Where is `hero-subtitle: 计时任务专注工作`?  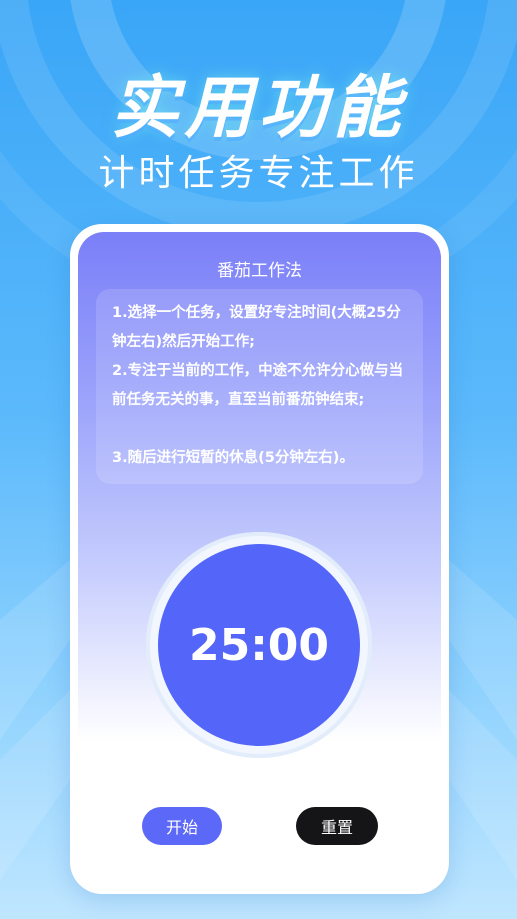
hero-subtitle: 计时任务专注工作 is located at coordinates (258, 173).